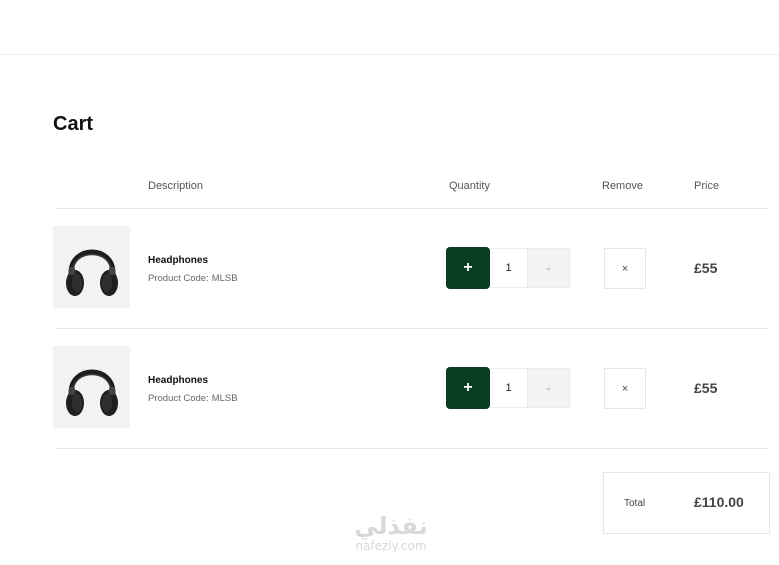  I want to click on top-header-bar, so click(389, 27).